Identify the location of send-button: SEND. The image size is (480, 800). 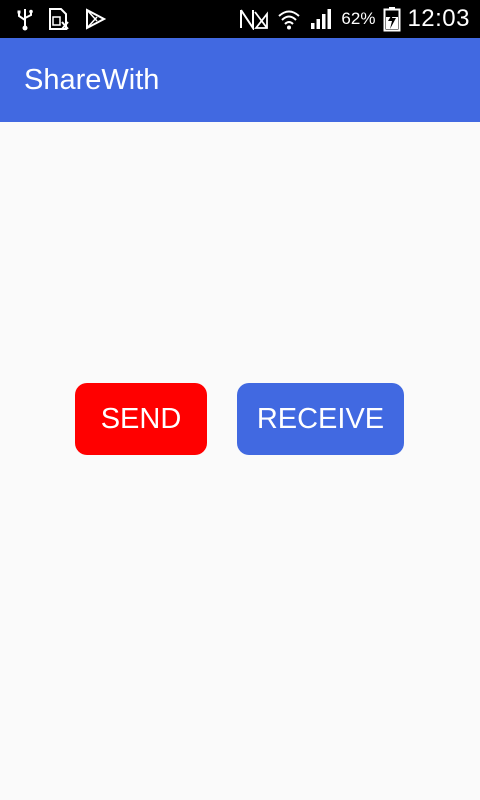
(141, 419).